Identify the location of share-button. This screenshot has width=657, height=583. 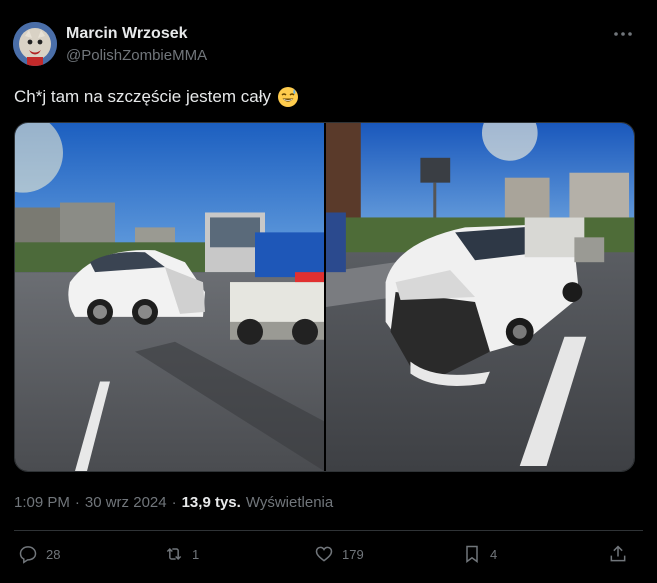
(618, 554).